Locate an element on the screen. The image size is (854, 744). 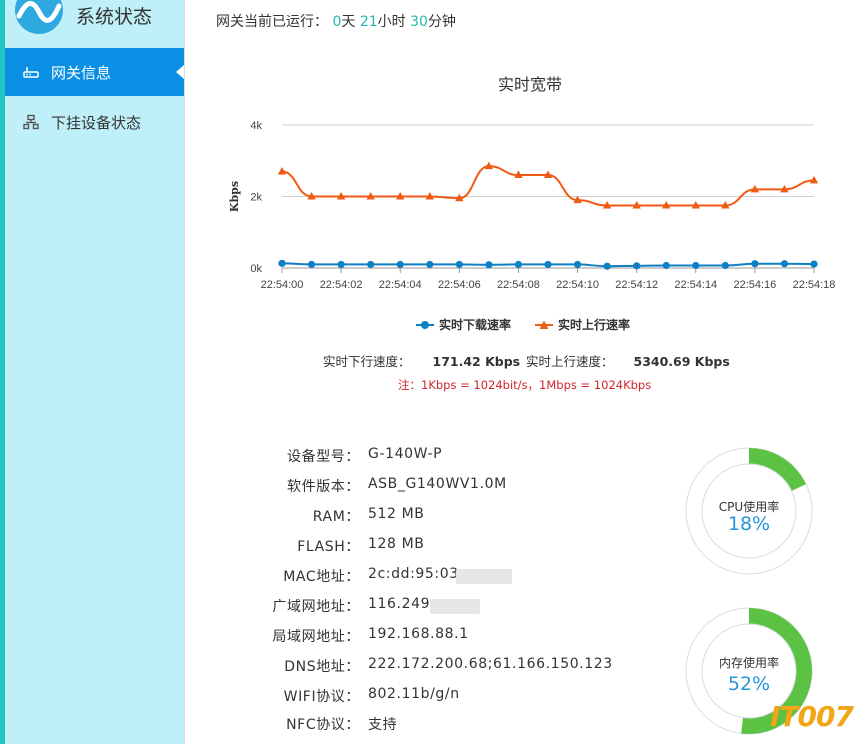
unit-note: 注：1Kbps = 1024bit/s，1Mbps = 1024Kbps is located at coordinates (525, 385).